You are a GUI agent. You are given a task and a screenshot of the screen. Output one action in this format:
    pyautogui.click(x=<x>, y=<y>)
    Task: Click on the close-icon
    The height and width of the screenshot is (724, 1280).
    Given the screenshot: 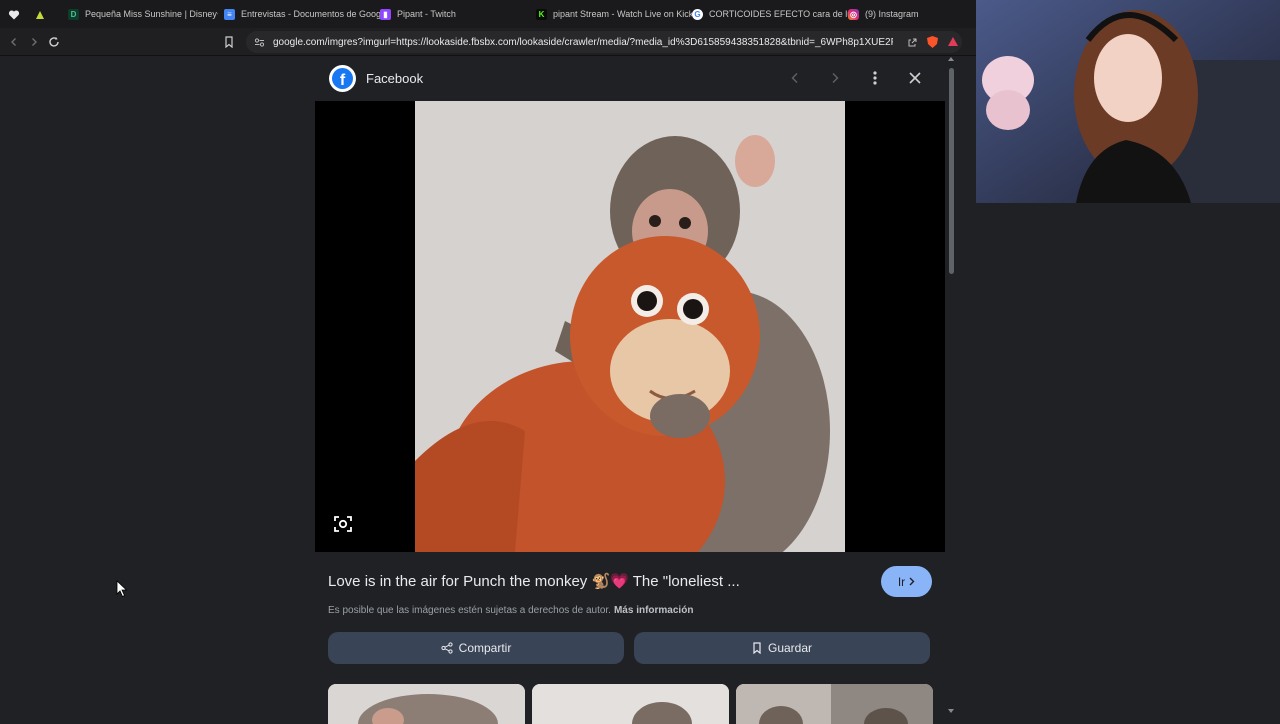 What is the action you would take?
    pyautogui.click(x=915, y=78)
    